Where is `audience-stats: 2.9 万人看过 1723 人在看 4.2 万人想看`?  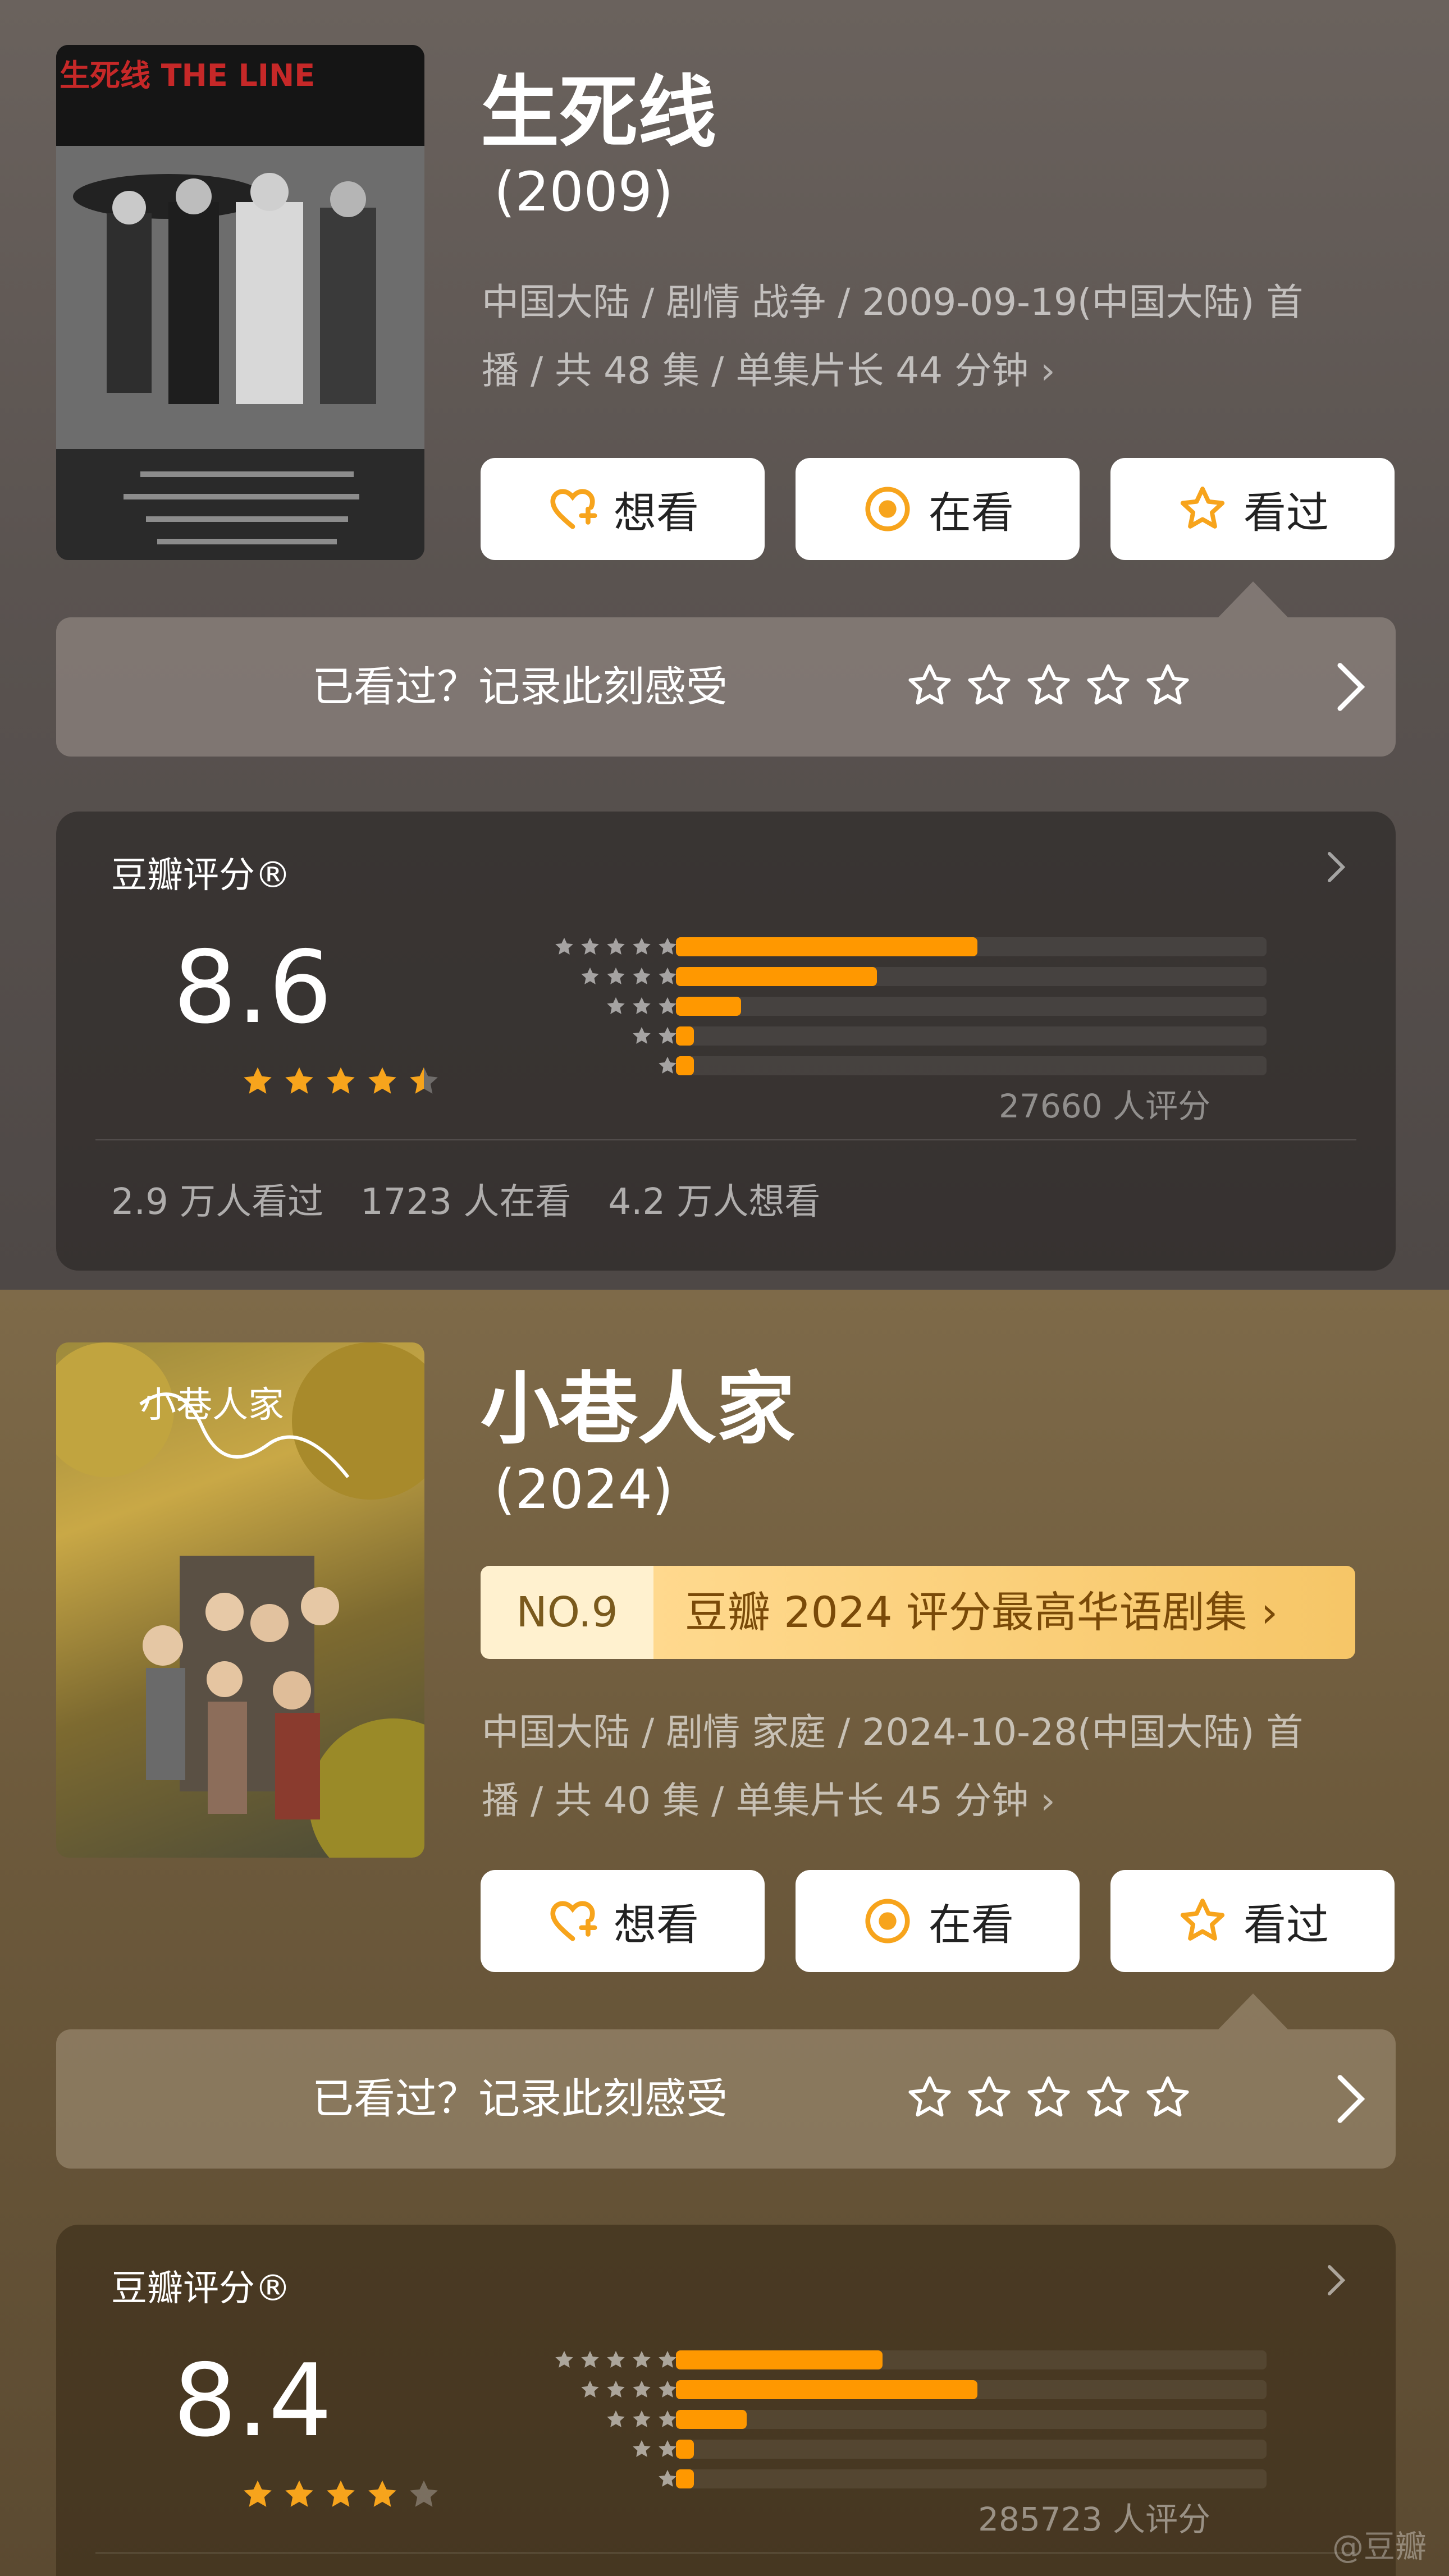
audience-stats: 2.9 万人看过 1723 人在看 4.2 万人想看 is located at coordinates (466, 1199).